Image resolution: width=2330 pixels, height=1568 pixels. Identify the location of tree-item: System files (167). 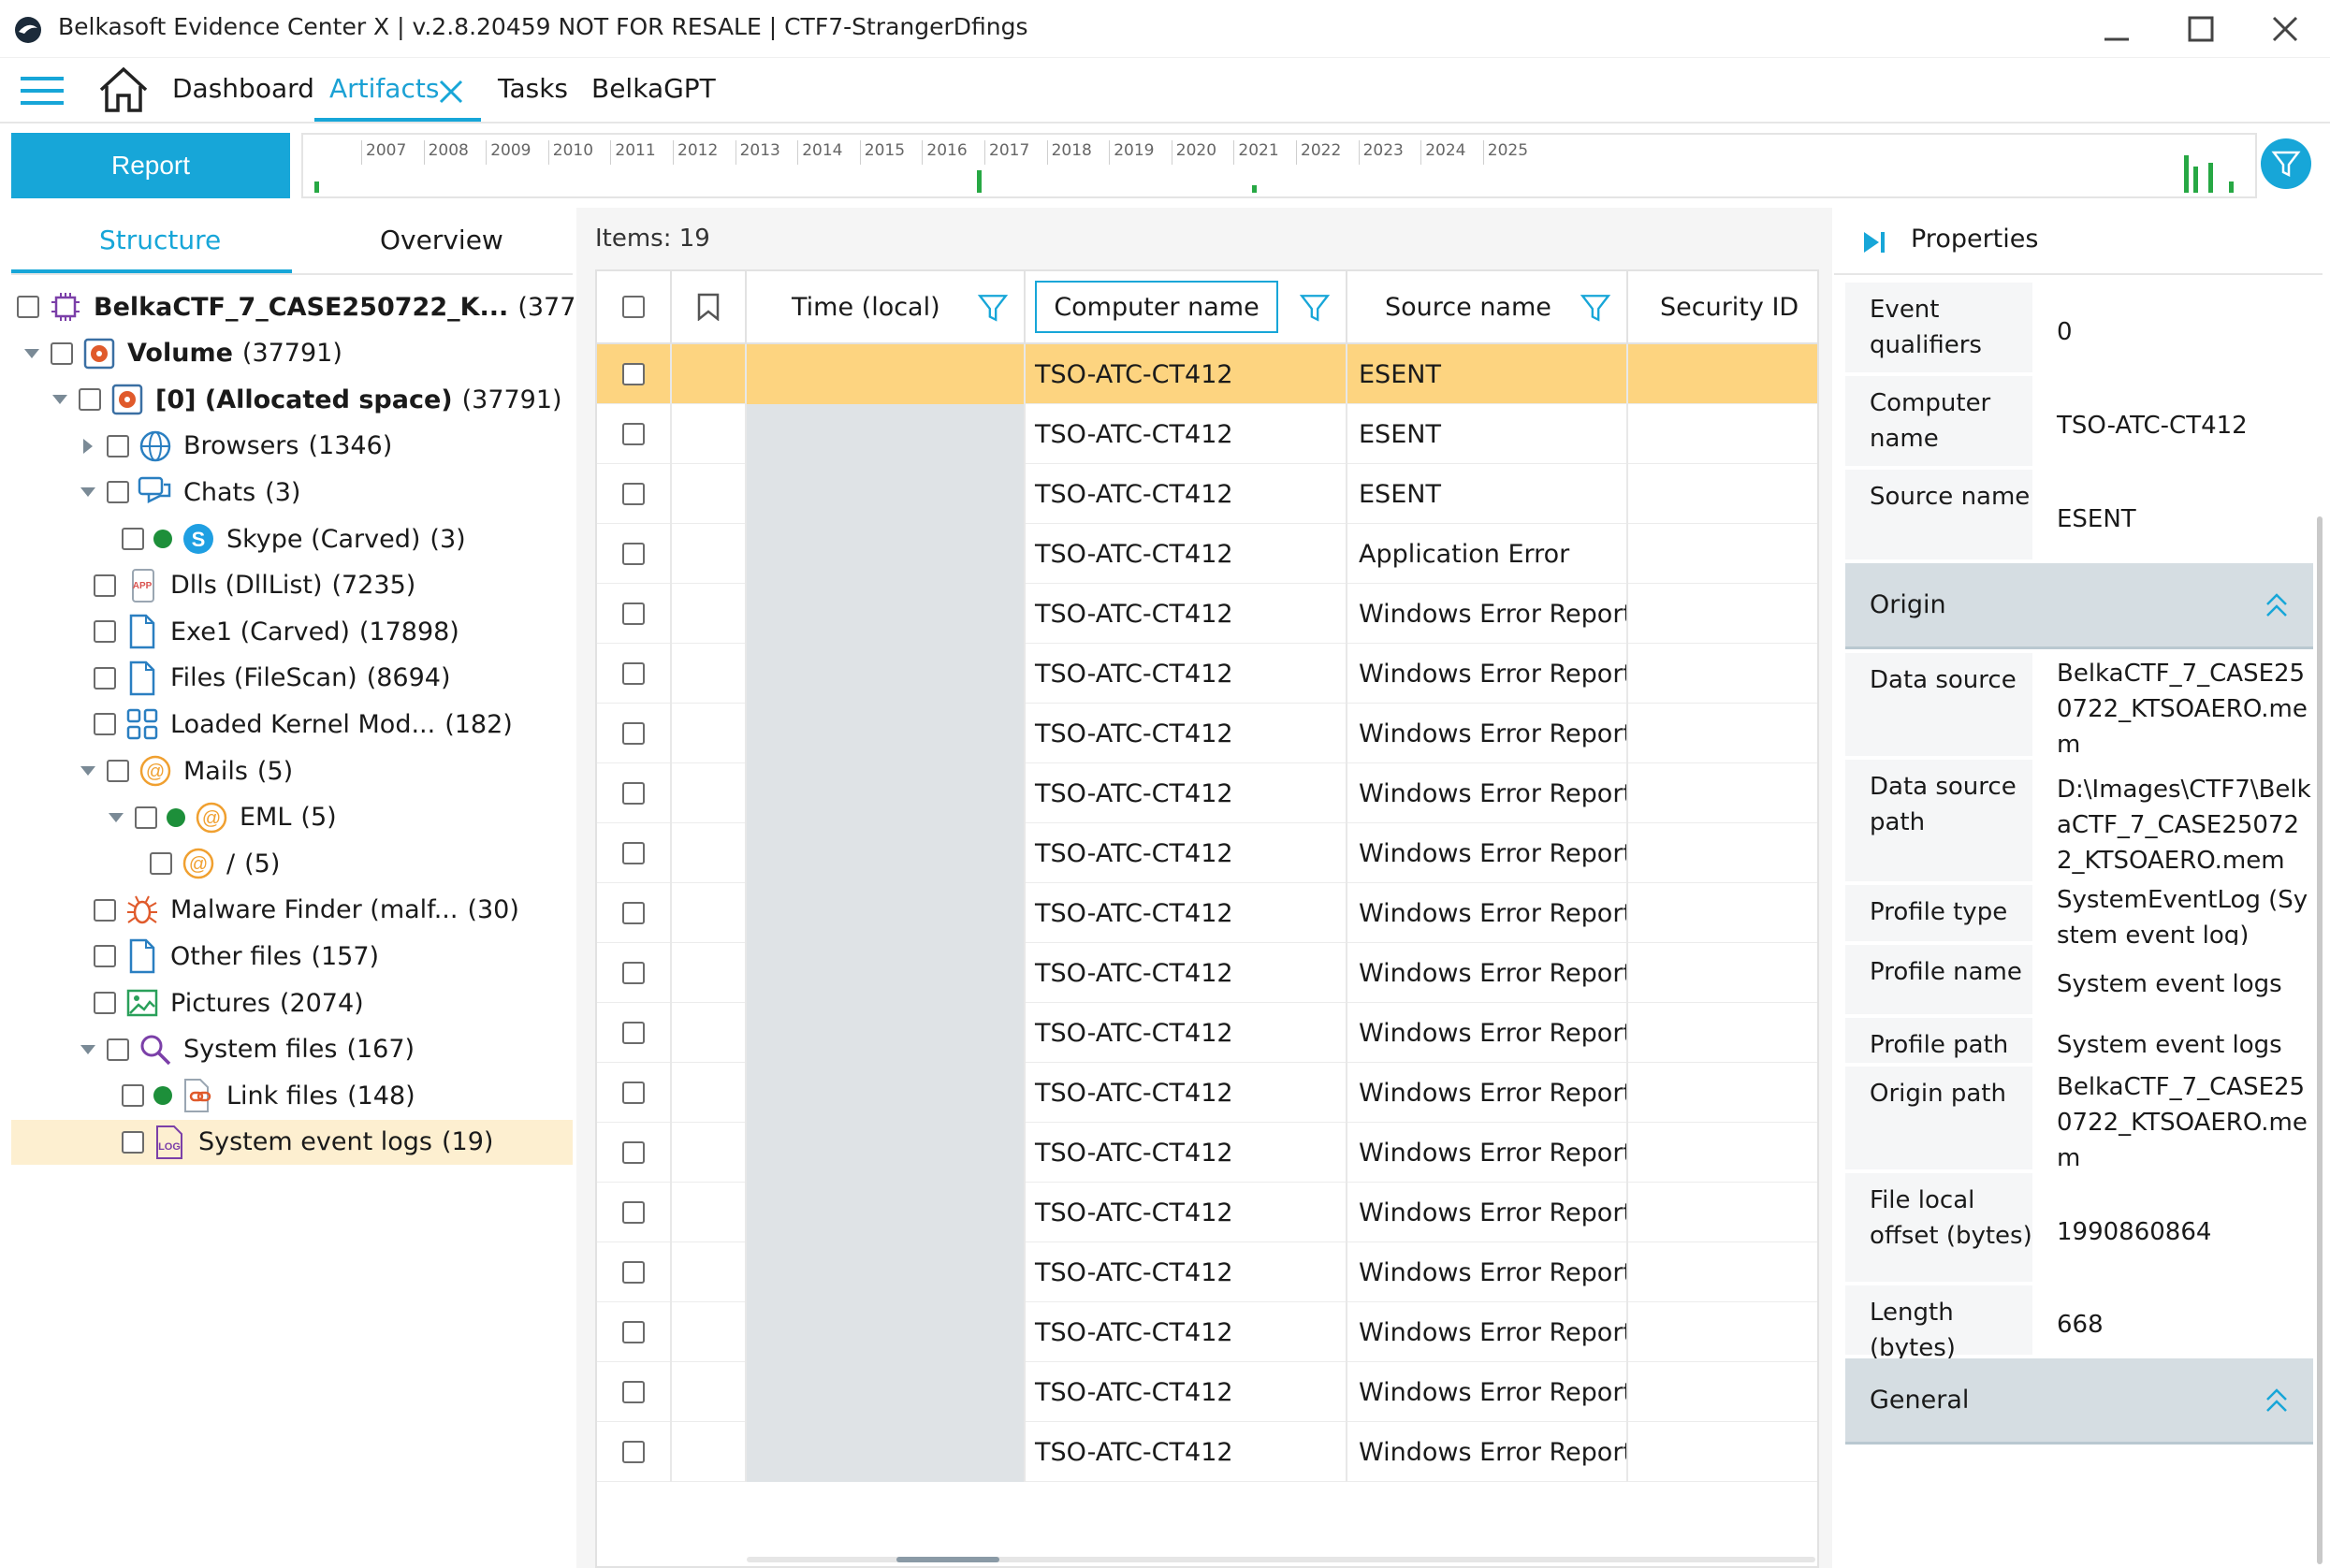
(292, 1050).